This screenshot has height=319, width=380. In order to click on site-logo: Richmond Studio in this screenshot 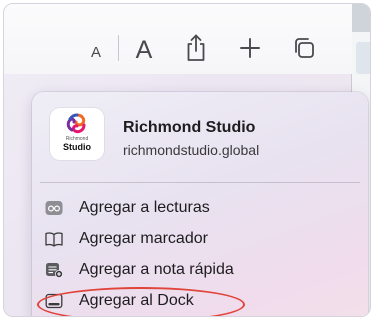, I will do `click(77, 134)`.